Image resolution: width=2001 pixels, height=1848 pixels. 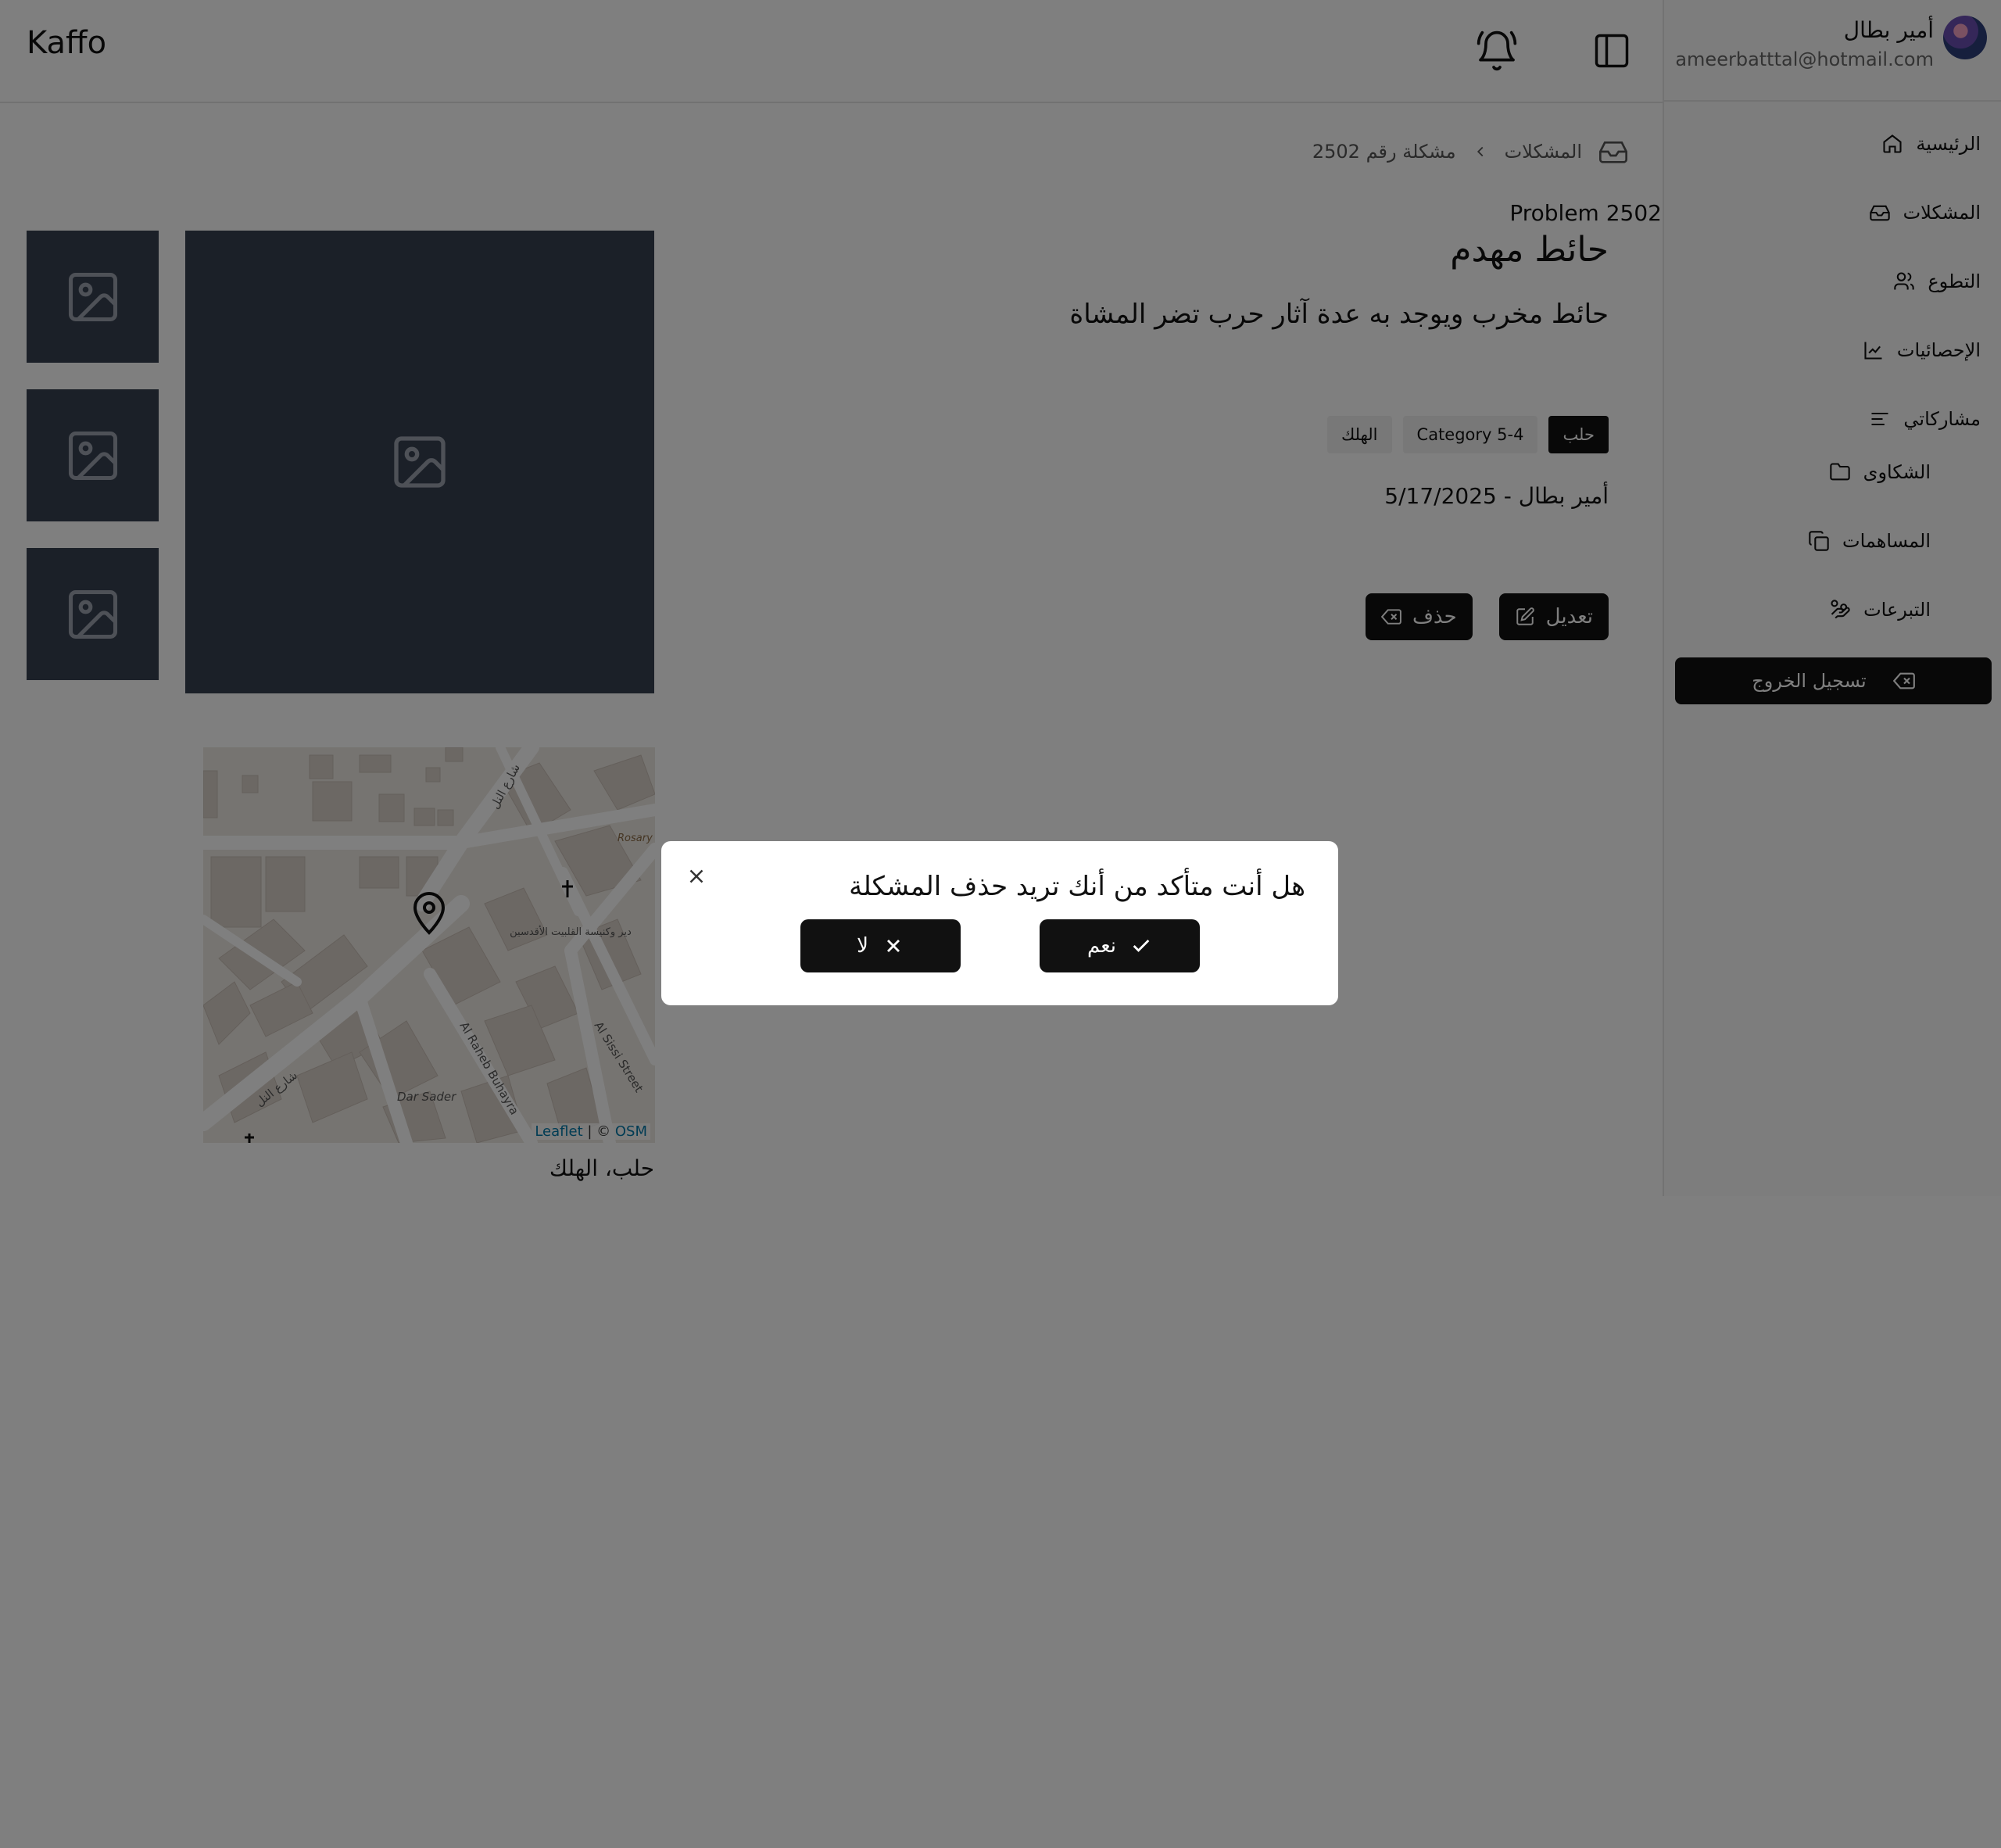 I want to click on no-label: لا, so click(x=862, y=946).